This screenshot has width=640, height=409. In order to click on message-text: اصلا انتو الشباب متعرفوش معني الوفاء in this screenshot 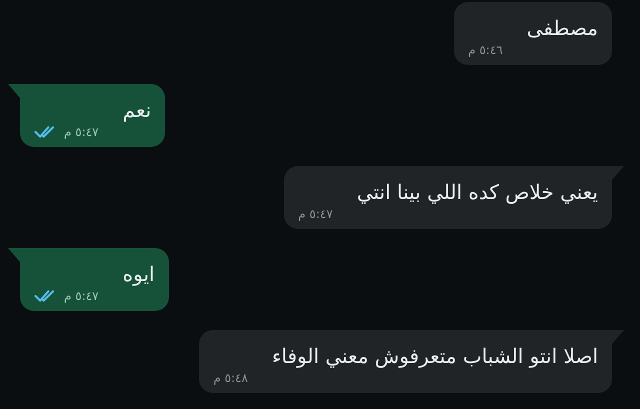, I will do `click(435, 356)`.